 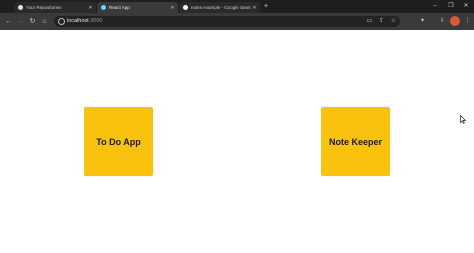 What do you see at coordinates (266, 7) in the screenshot?
I see `new-tab-button: +` at bounding box center [266, 7].